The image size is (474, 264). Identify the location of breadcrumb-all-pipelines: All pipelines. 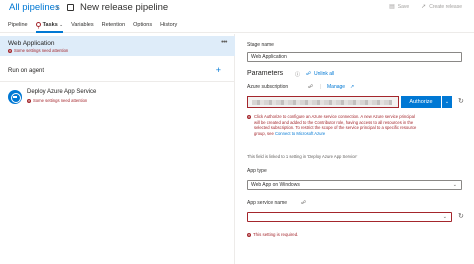
(34, 7).